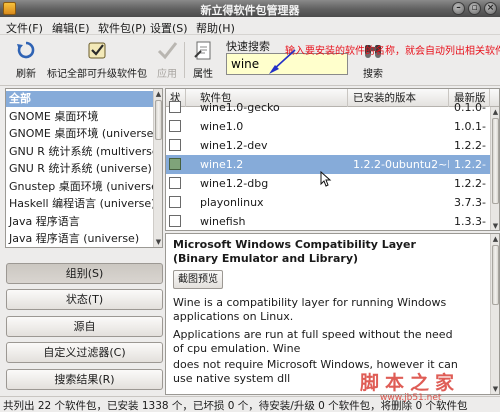  Describe the element at coordinates (80, 152) in the screenshot. I see `category-item: GNU R 统计系统 (multiverse)` at that location.